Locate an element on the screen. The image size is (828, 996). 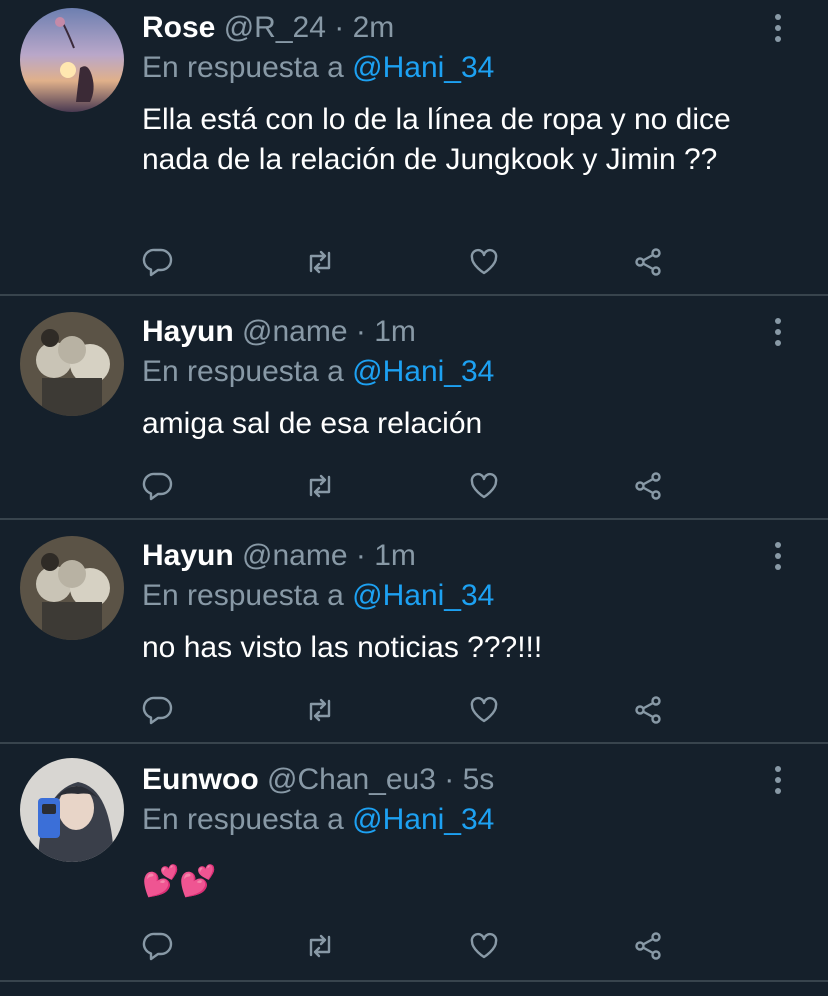
user-handle: @Chan_eu3 is located at coordinates (351, 779).